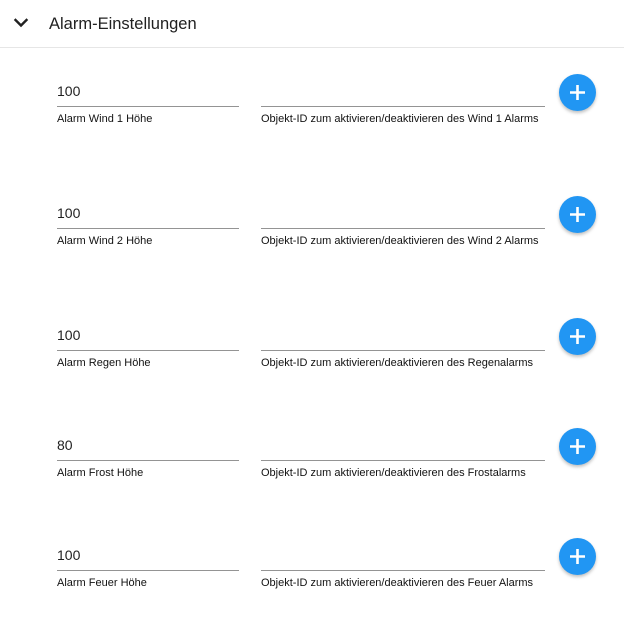 This screenshot has height=636, width=624. What do you see at coordinates (104, 363) in the screenshot?
I see `alarm-value-label: Alarm Regen Höhe` at bounding box center [104, 363].